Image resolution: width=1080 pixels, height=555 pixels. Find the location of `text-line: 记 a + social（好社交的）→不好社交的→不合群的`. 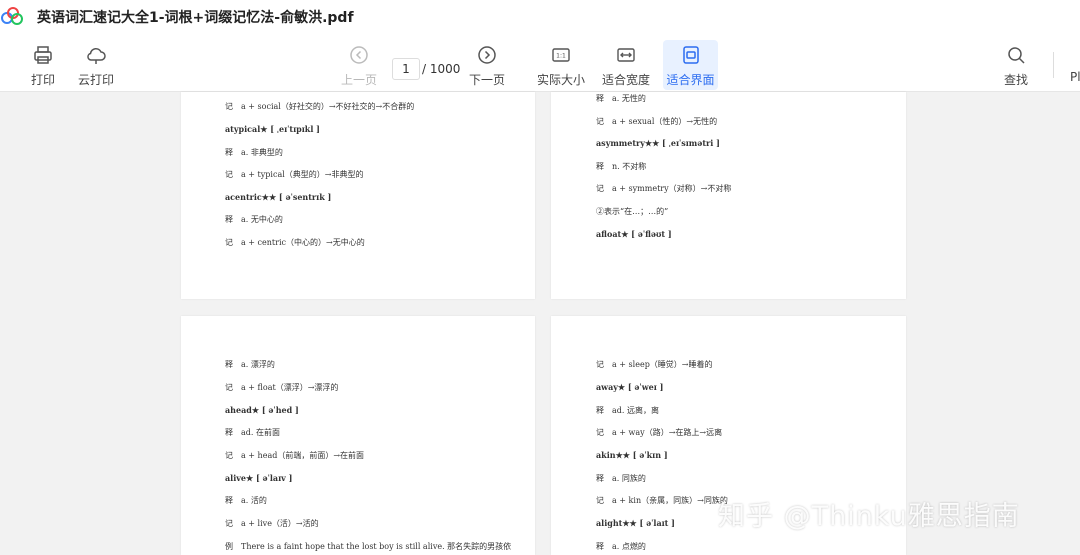

text-line: 记 a + social（好社交的）→不好社交的→不合群的 is located at coordinates (320, 106).